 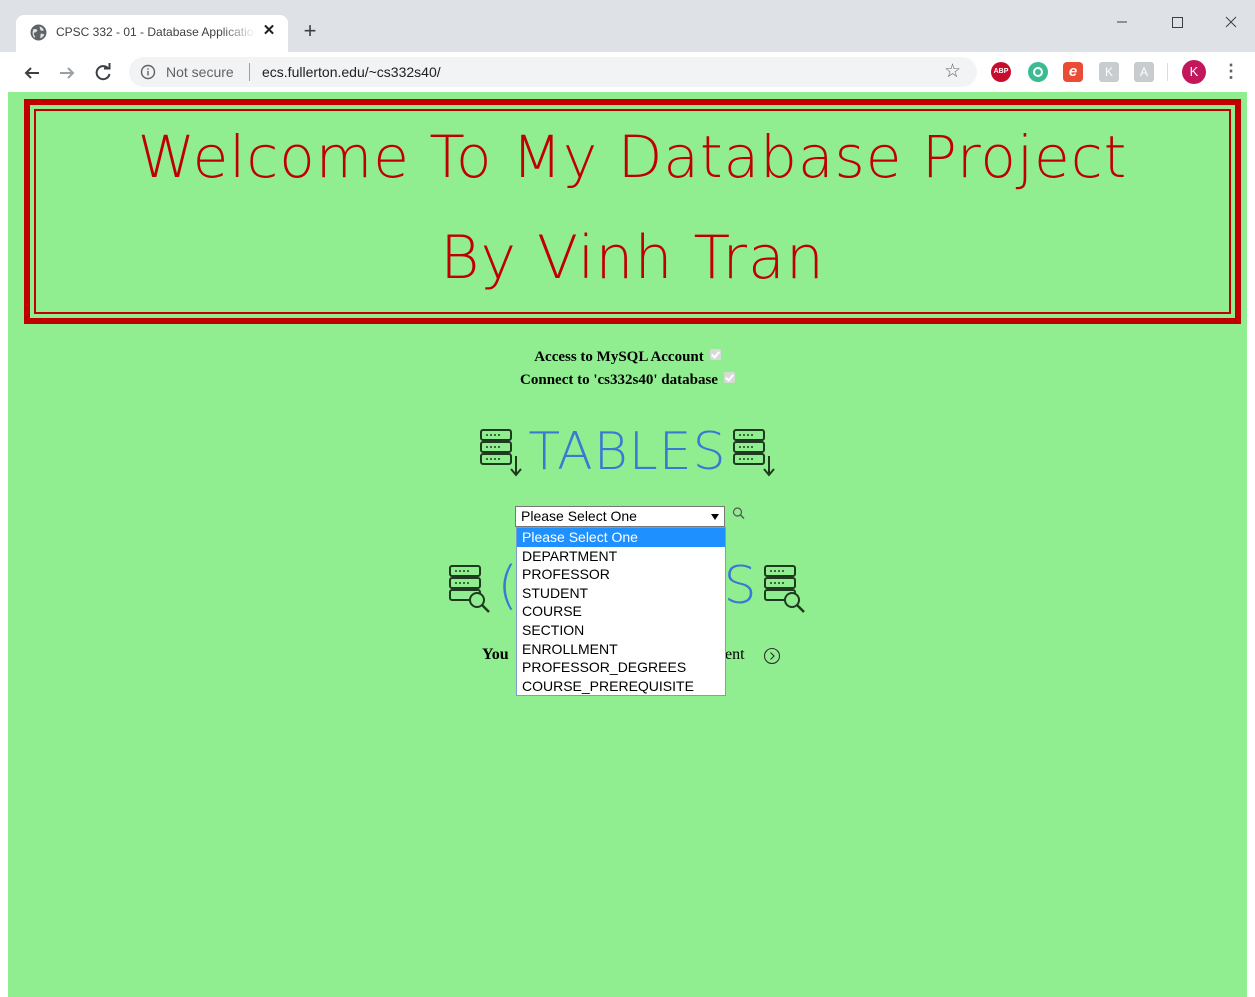 I want to click on dropdown-option: COURSE, so click(x=621, y=611).